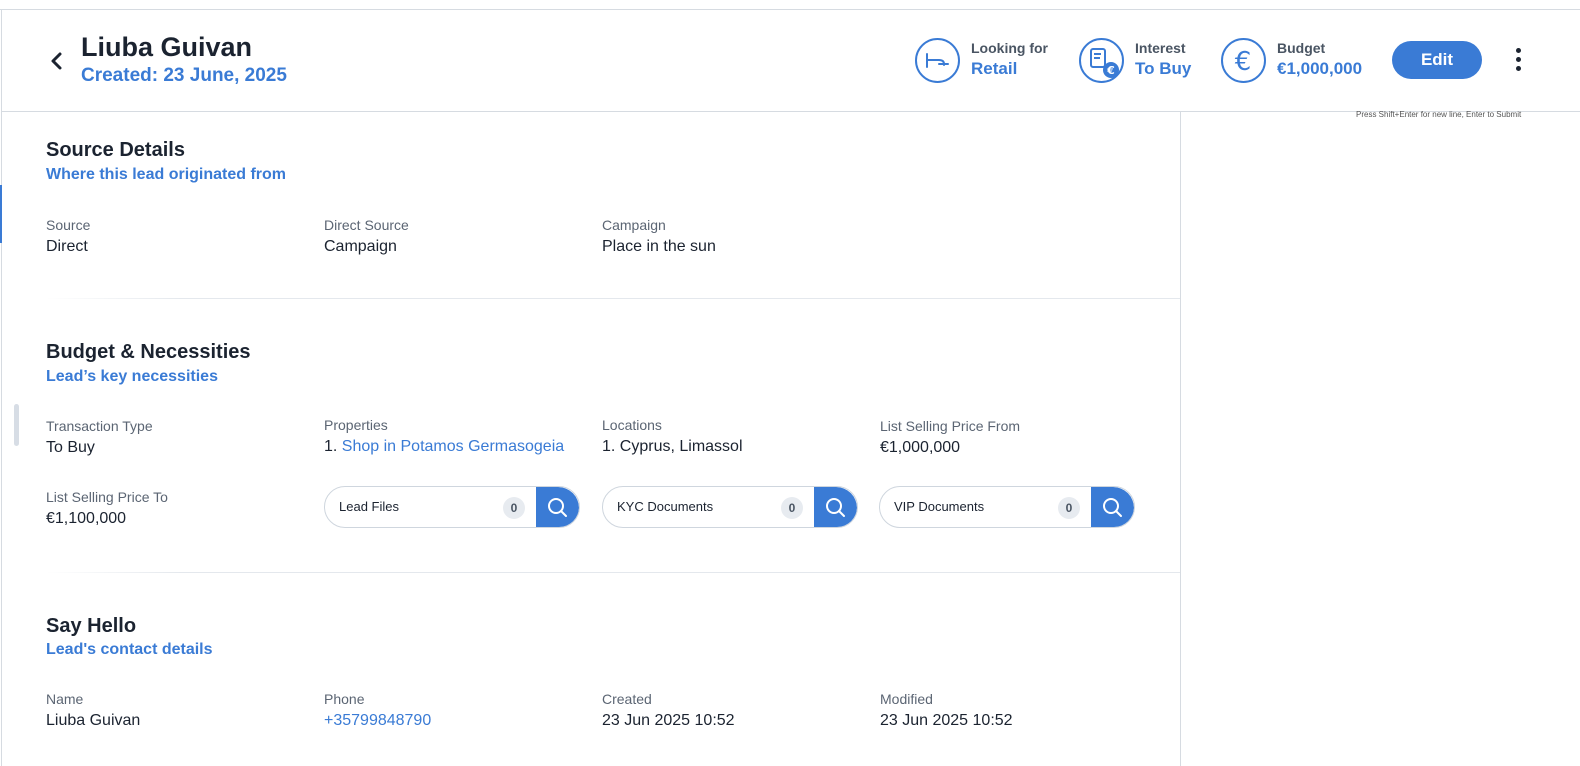  I want to click on kyc-documents-count: 0, so click(792, 508).